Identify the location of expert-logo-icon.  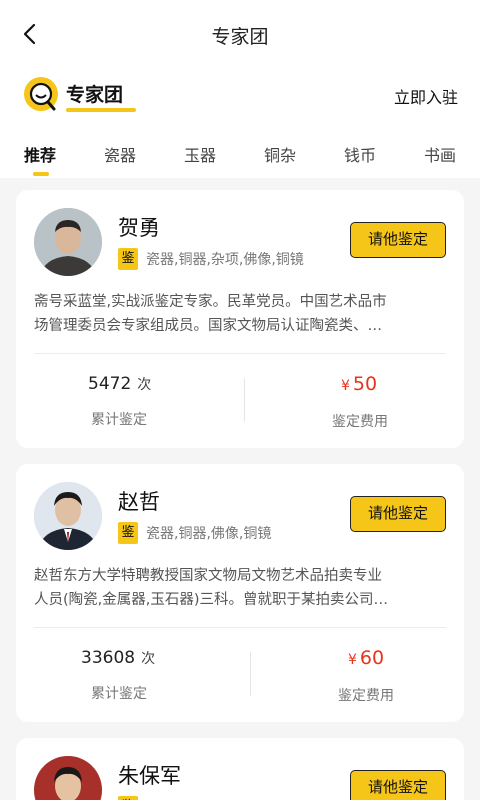
(41, 95).